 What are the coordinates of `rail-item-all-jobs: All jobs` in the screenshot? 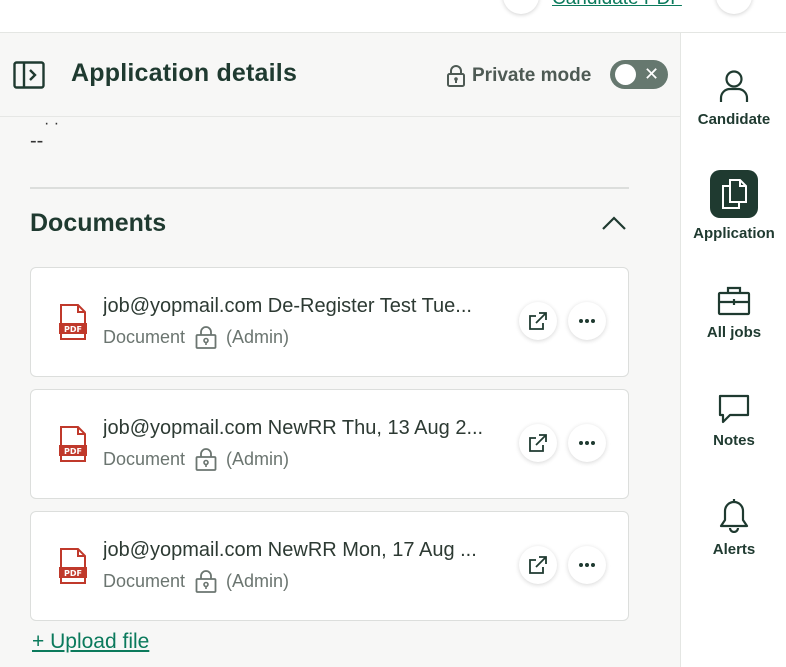 It's located at (734, 313).